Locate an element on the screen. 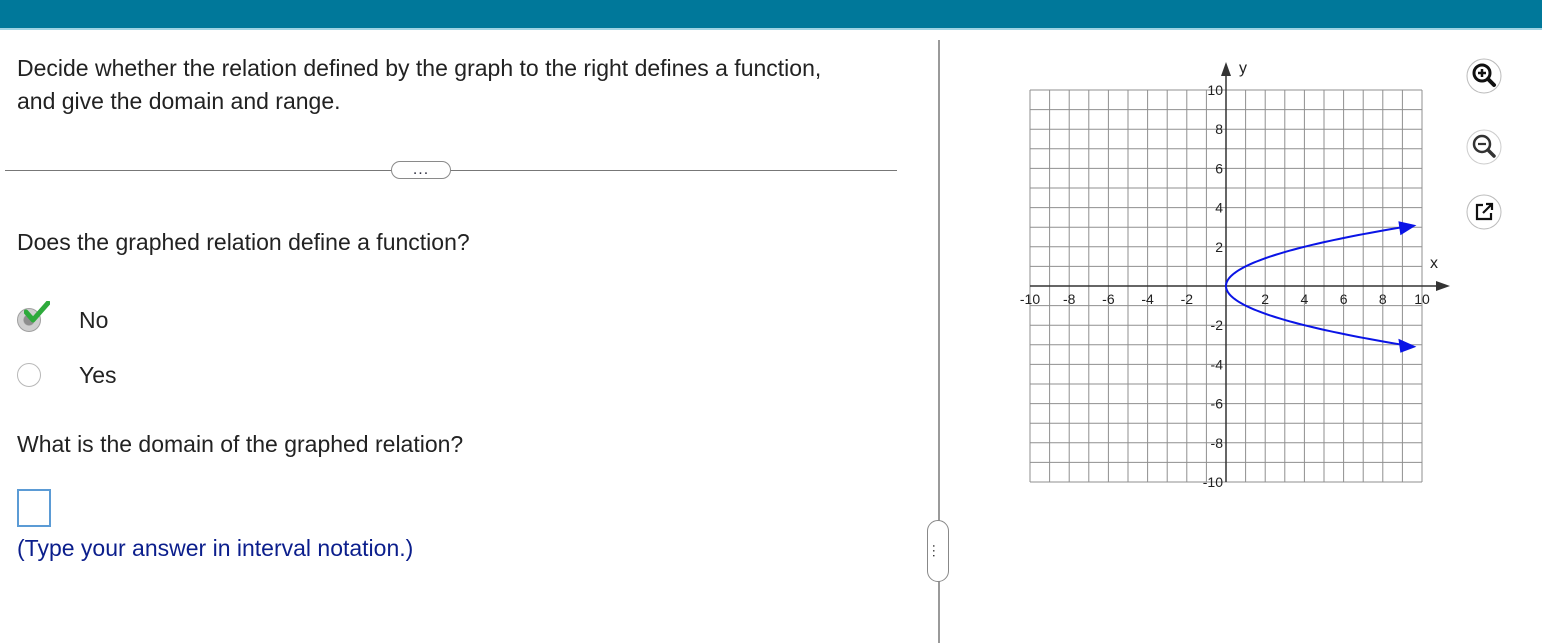 The height and width of the screenshot is (643, 1542). zoom-out-button is located at coordinates (1484, 147).